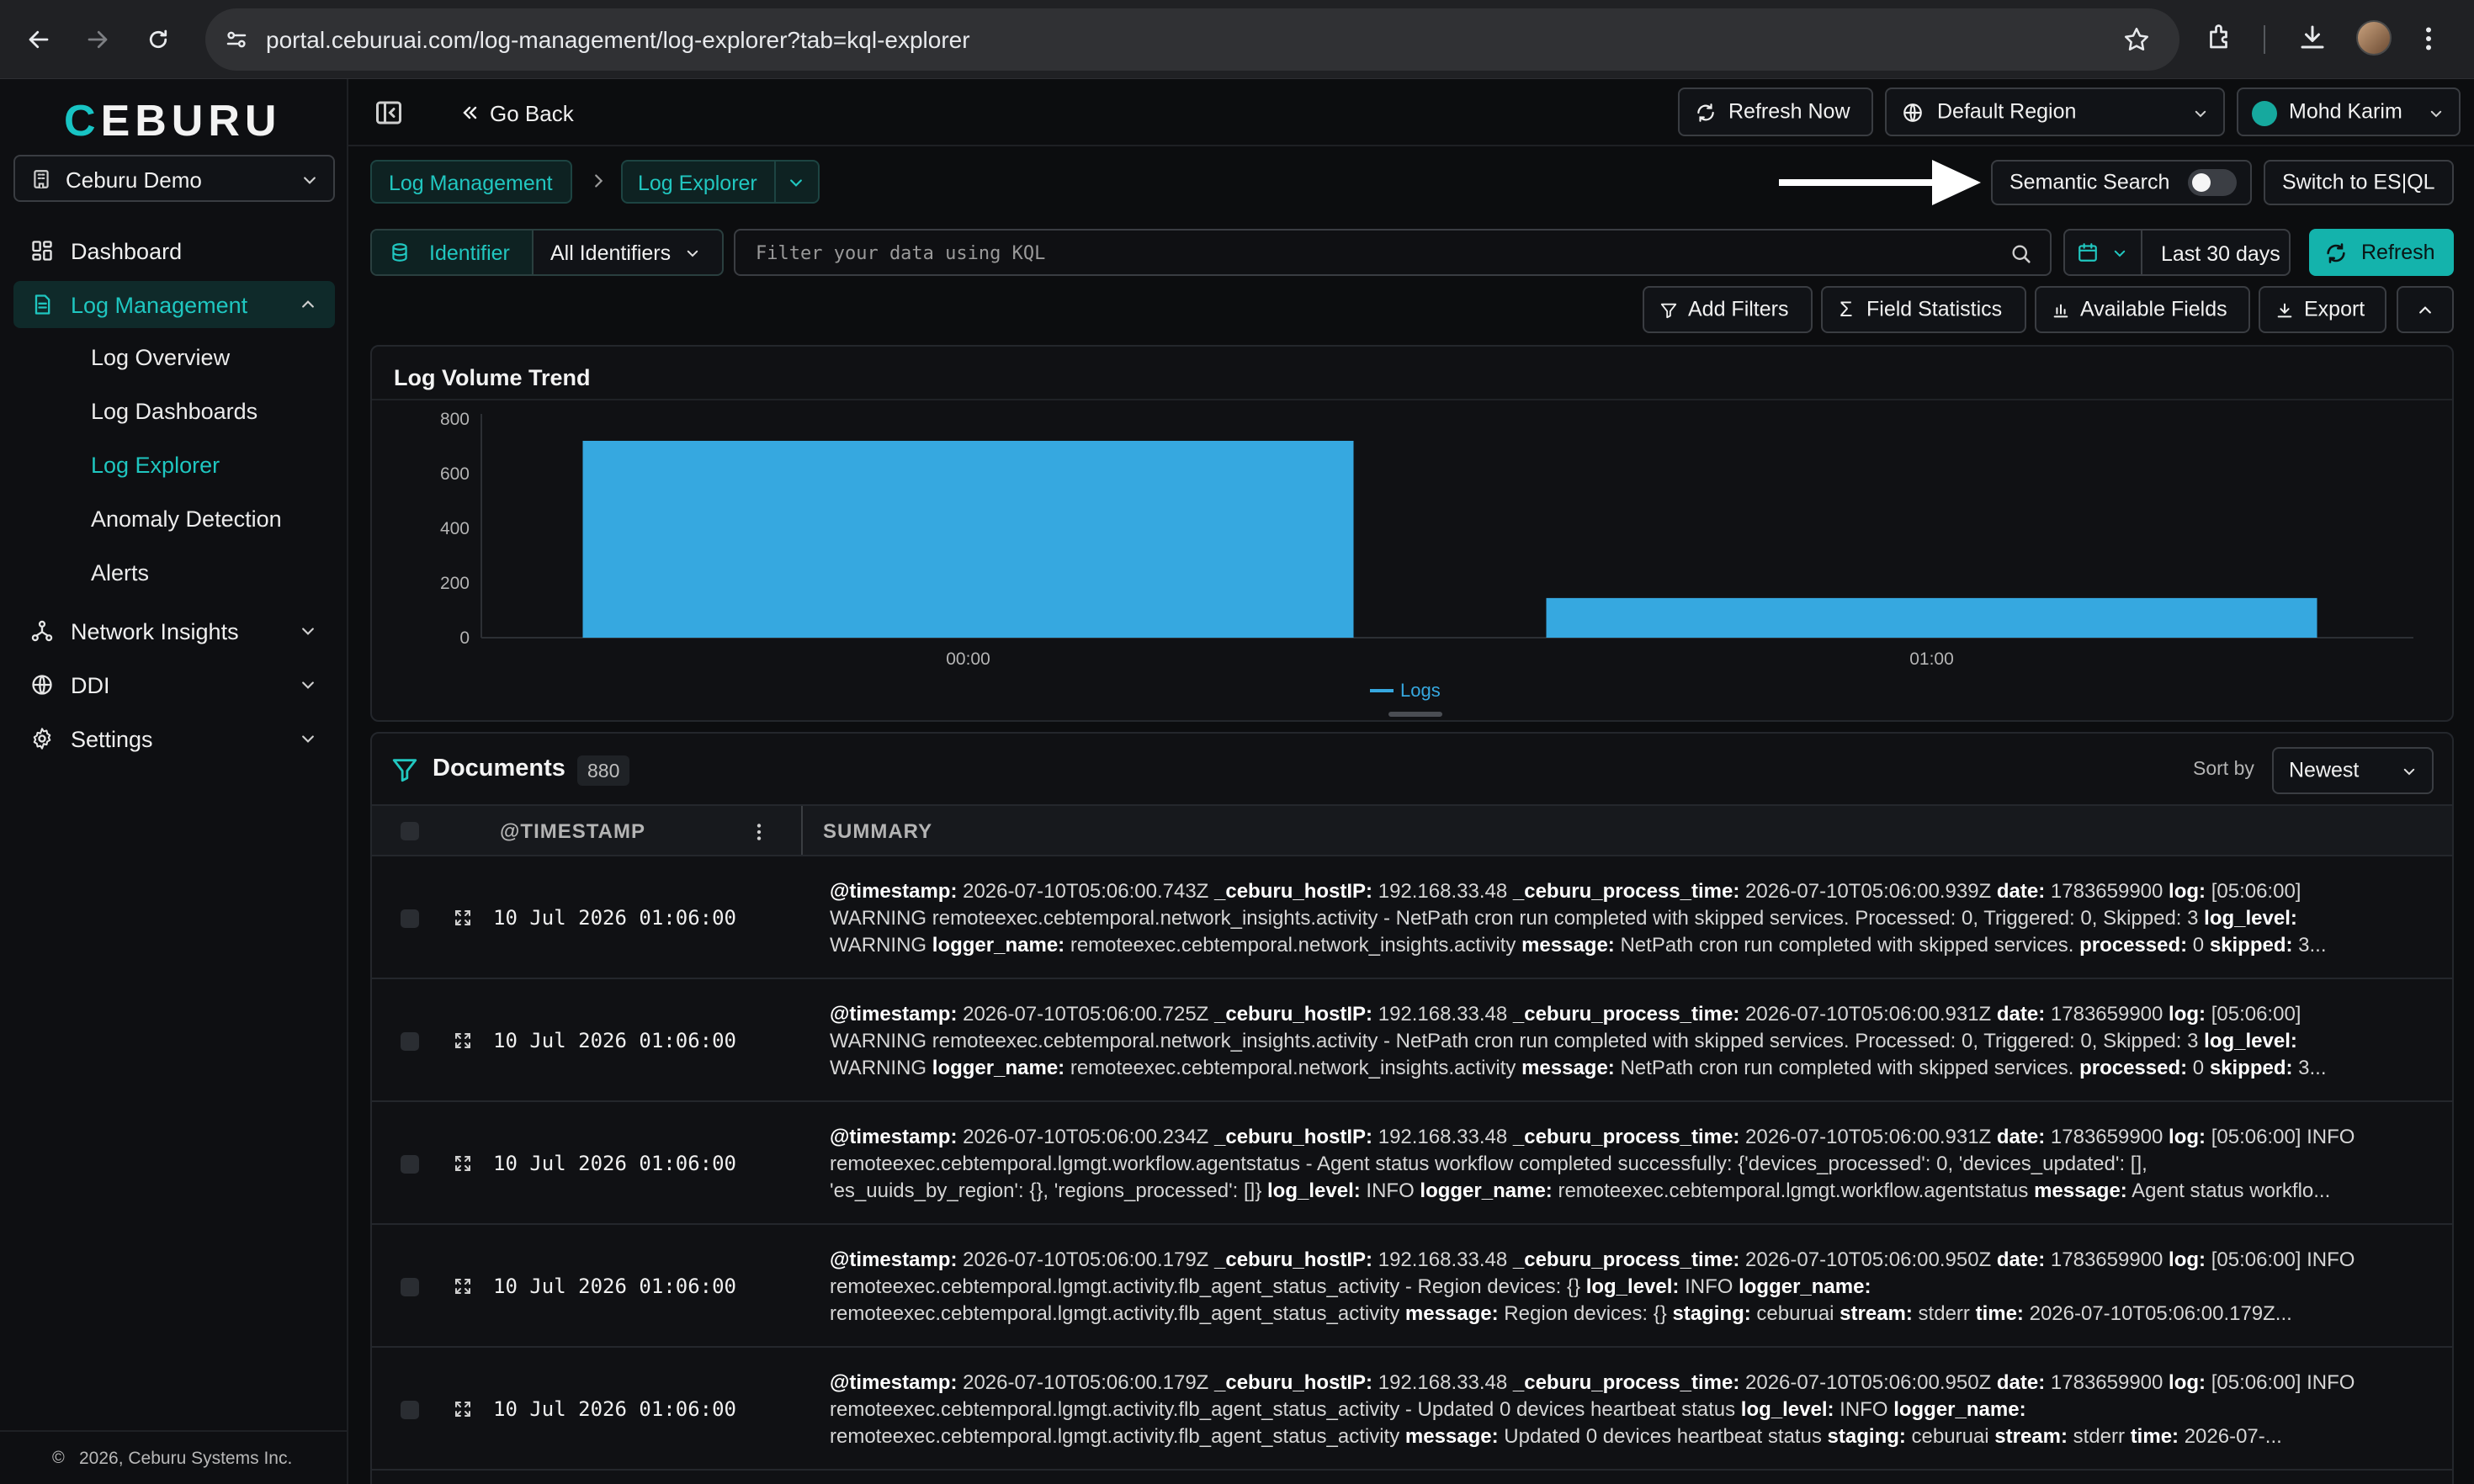 Image resolution: width=2474 pixels, height=1484 pixels. Describe the element at coordinates (174, 412) in the screenshot. I see `sidebar-subitem-log-dashboards: Log Dashboards` at that location.